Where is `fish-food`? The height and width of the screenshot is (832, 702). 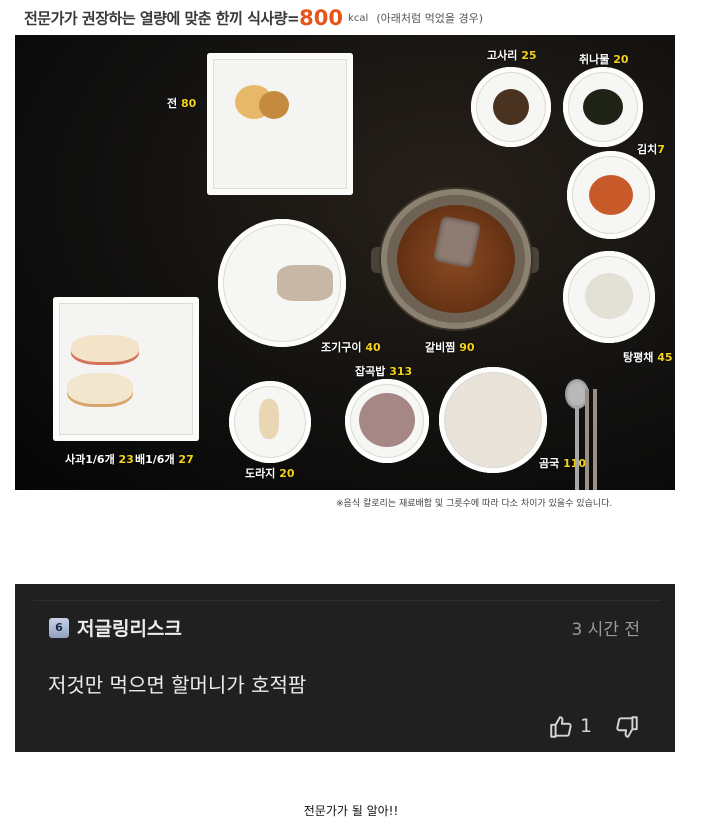
fish-food is located at coordinates (305, 283).